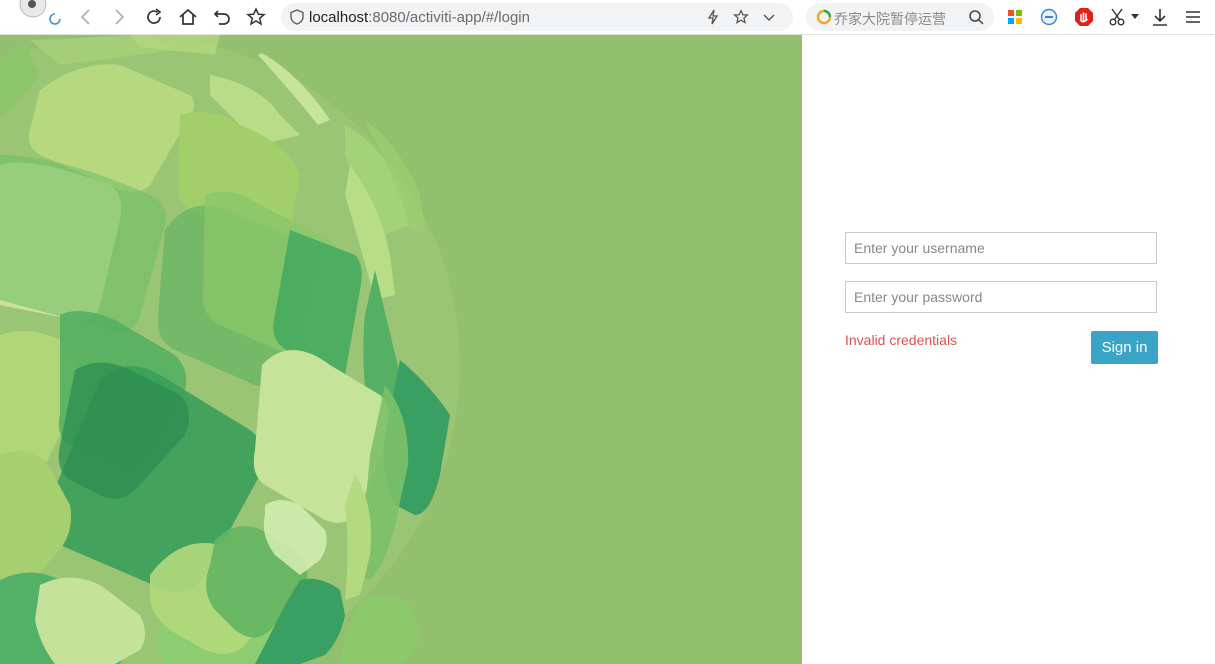 Image resolution: width=1215 pixels, height=664 pixels. What do you see at coordinates (449, 17) in the screenshot?
I see `url-path: :8080/activiti-app/#/login` at bounding box center [449, 17].